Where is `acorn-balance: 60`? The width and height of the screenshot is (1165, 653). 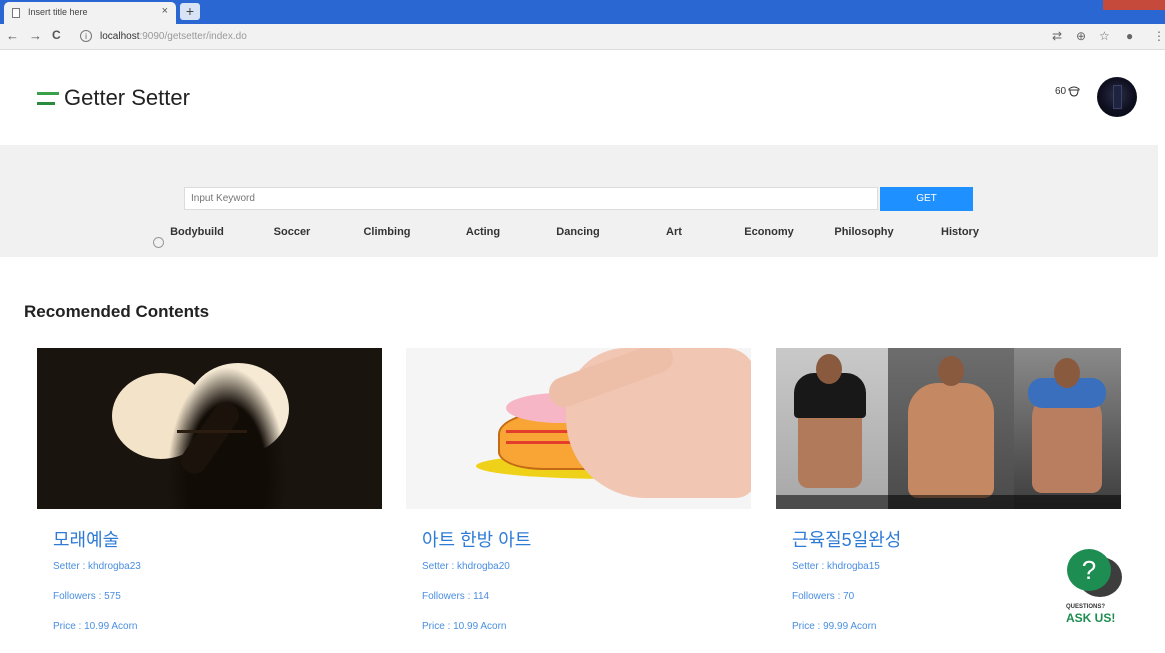
acorn-balance: 60 is located at coordinates (1067, 91).